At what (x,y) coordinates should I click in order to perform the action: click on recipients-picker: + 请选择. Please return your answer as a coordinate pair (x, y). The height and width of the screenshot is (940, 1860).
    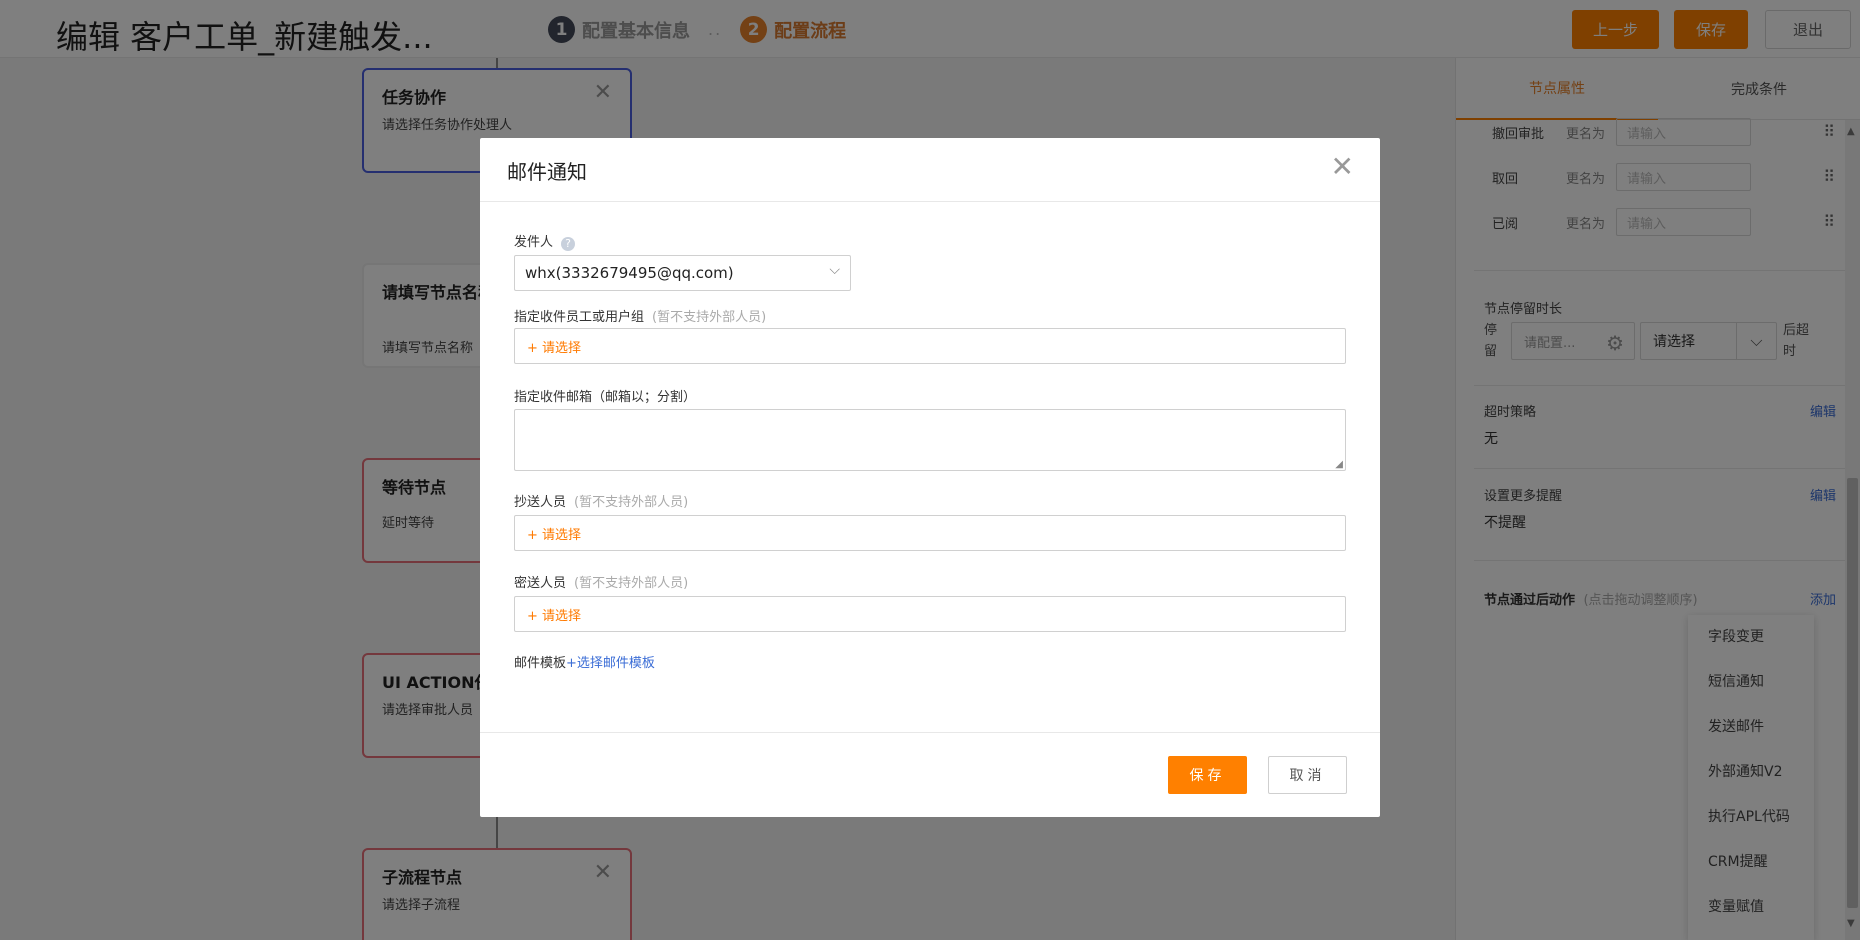
    Looking at the image, I should click on (930, 346).